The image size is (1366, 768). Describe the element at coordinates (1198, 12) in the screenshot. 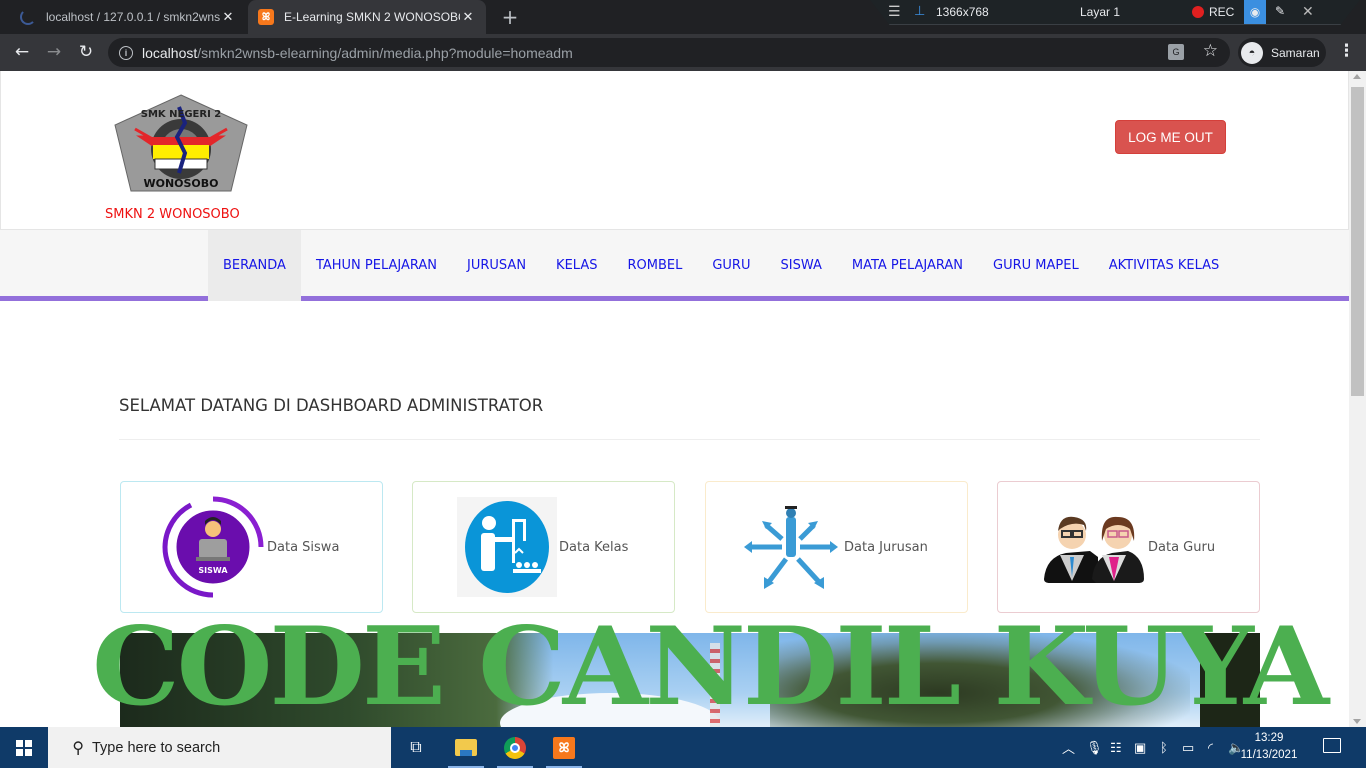

I see `record-dot-icon` at that location.